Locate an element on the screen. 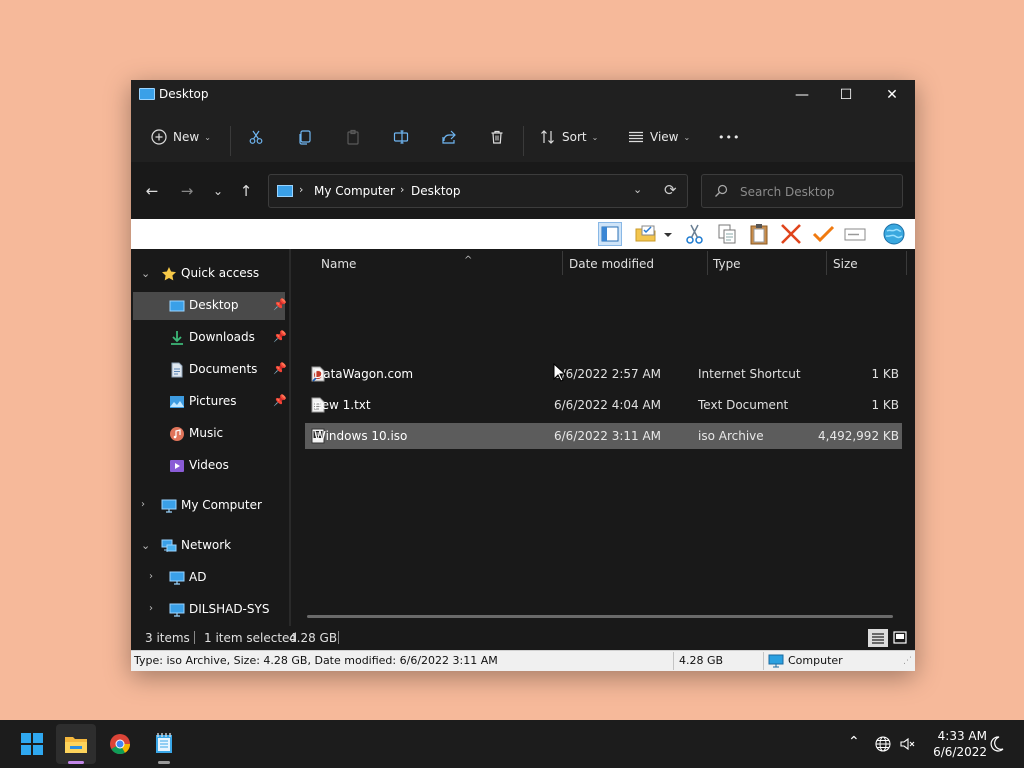  legacy-delete-button is located at coordinates (791, 234).